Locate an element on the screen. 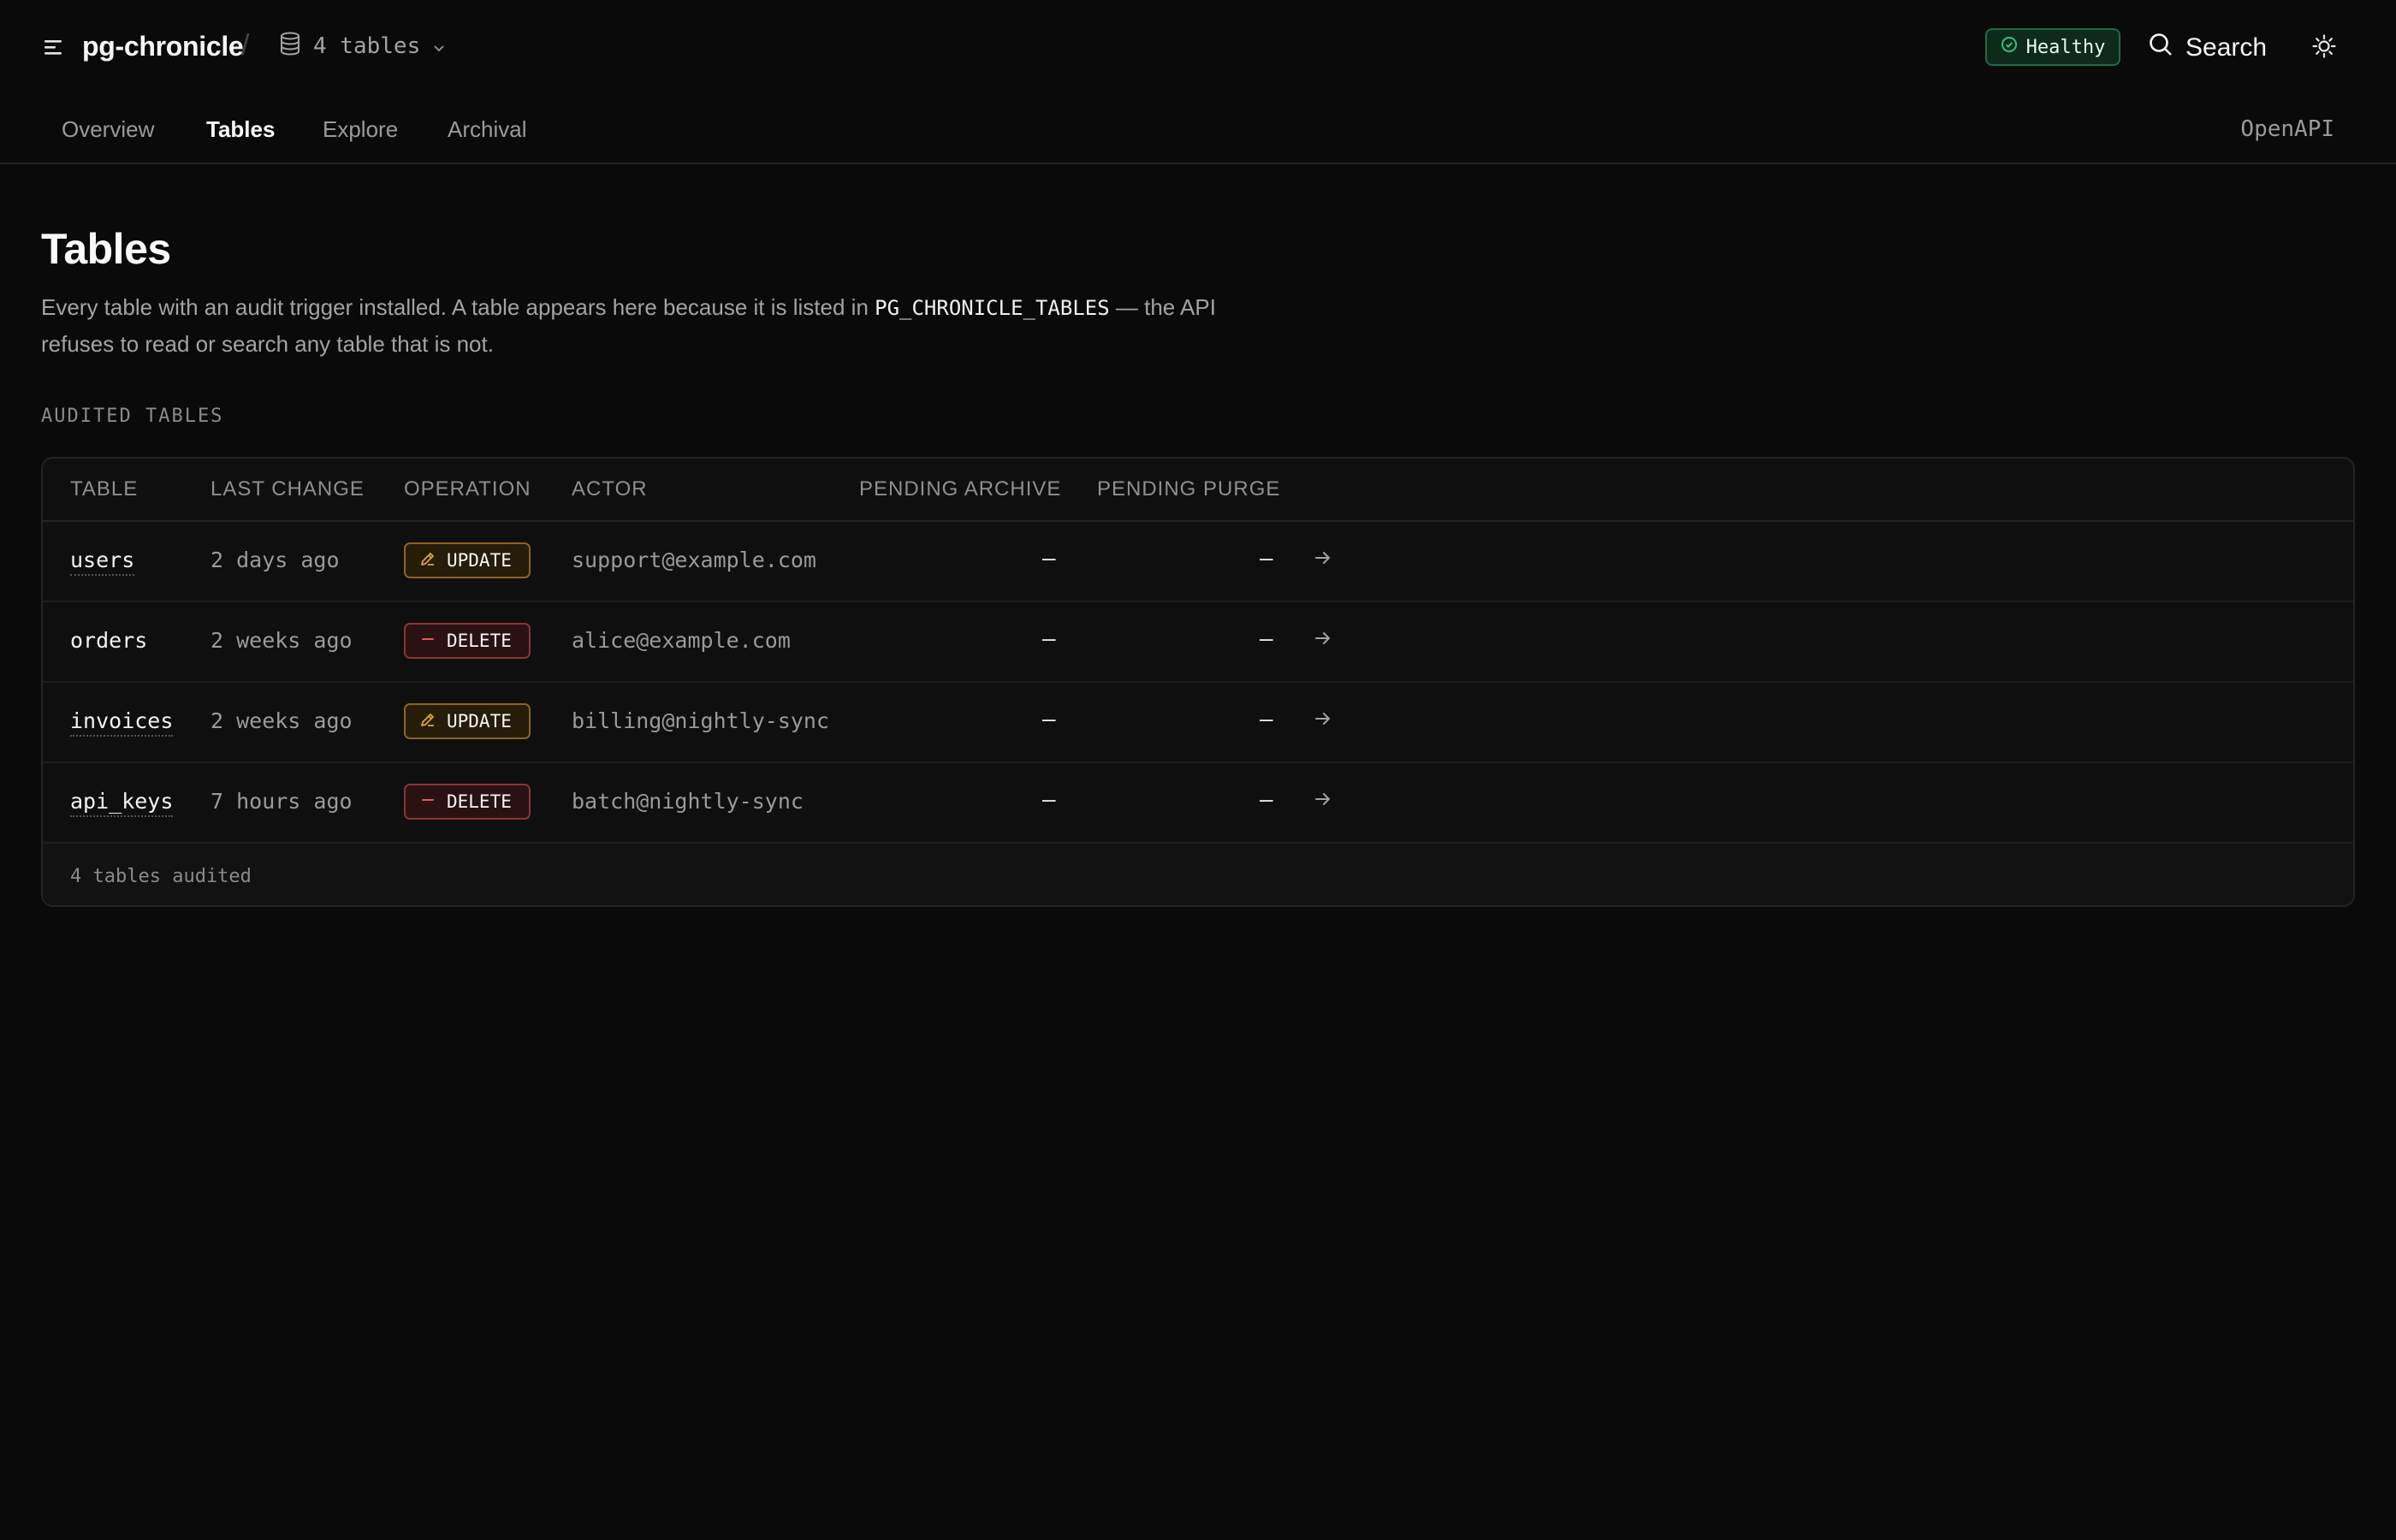  table-name-link: users is located at coordinates (102, 562).